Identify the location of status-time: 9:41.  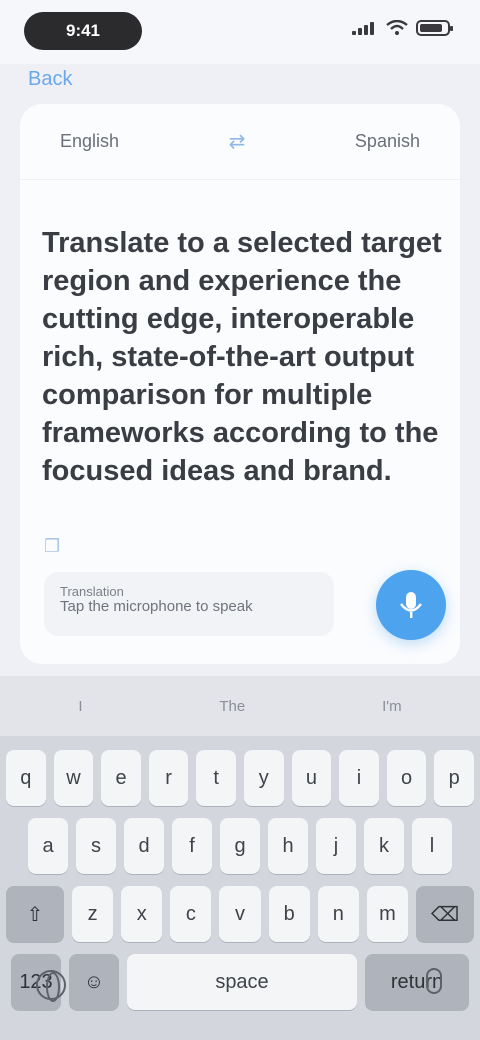
(83, 31).